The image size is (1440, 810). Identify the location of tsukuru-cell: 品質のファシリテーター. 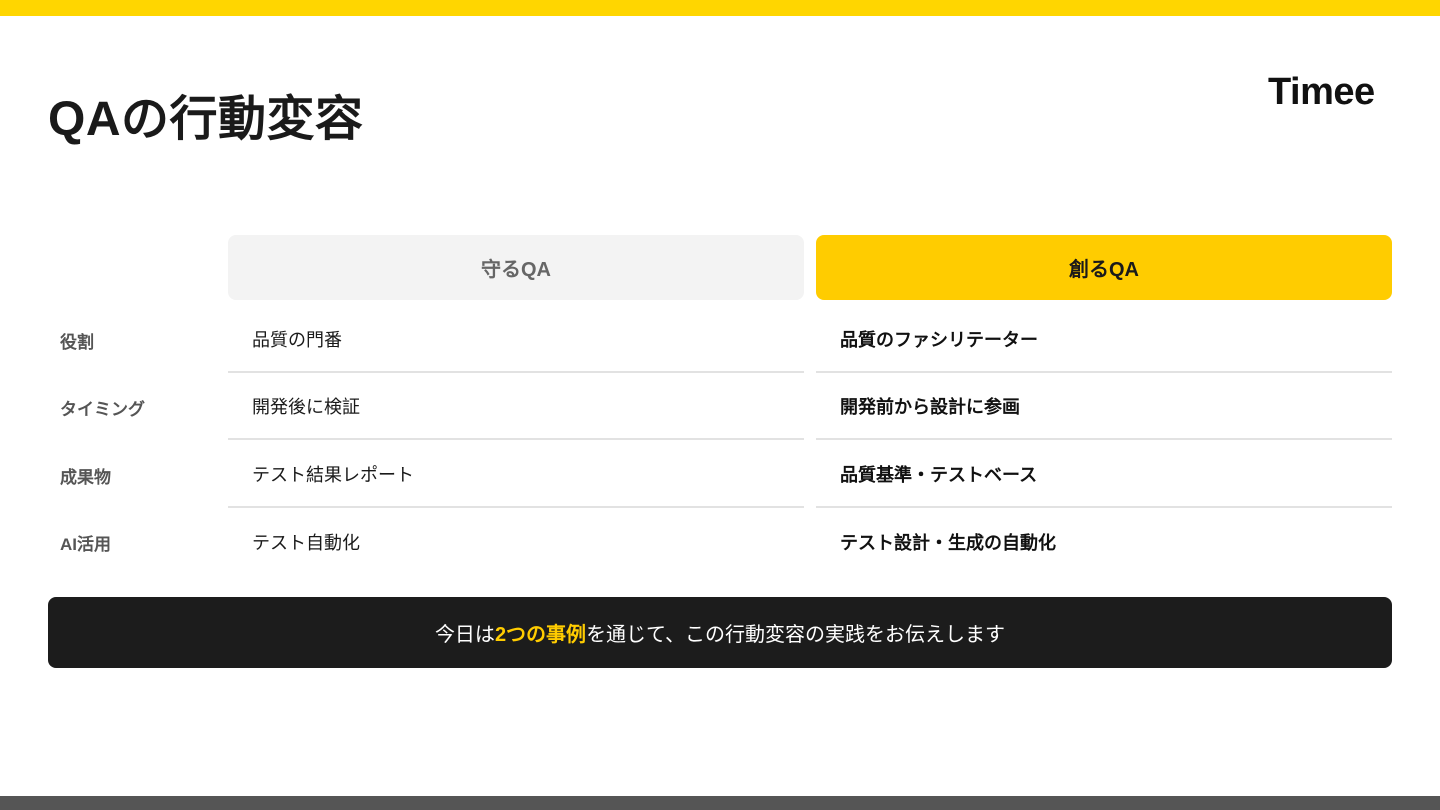
(1104, 339).